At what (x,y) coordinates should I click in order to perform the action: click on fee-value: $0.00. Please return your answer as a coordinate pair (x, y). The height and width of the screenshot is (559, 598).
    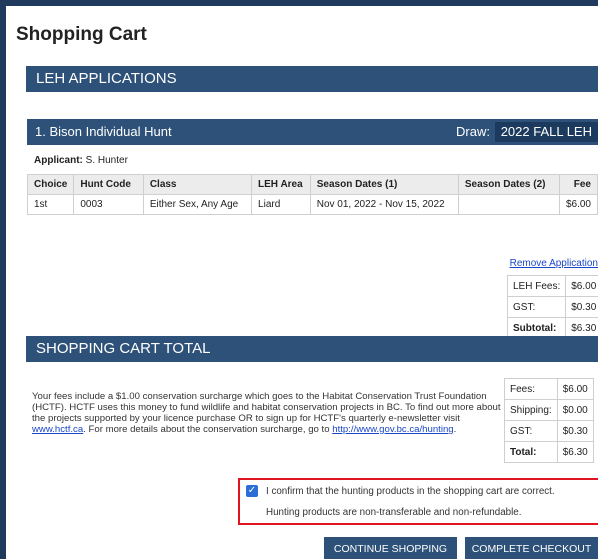
    Looking at the image, I should click on (575, 410).